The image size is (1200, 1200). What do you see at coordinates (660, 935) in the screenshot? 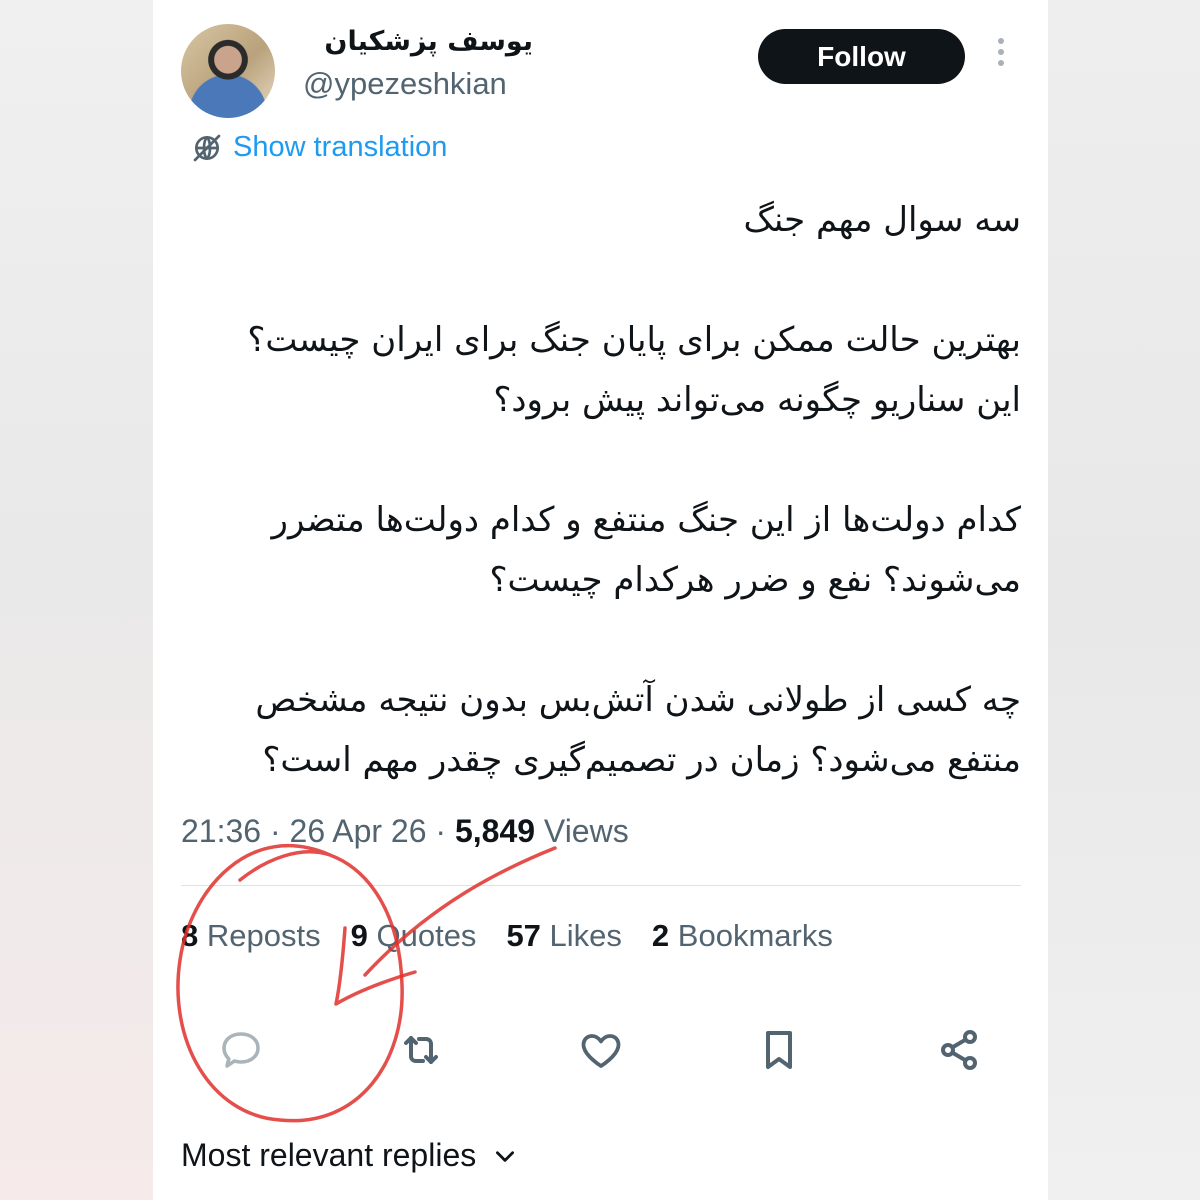
I see `bookmarks-count: 2` at bounding box center [660, 935].